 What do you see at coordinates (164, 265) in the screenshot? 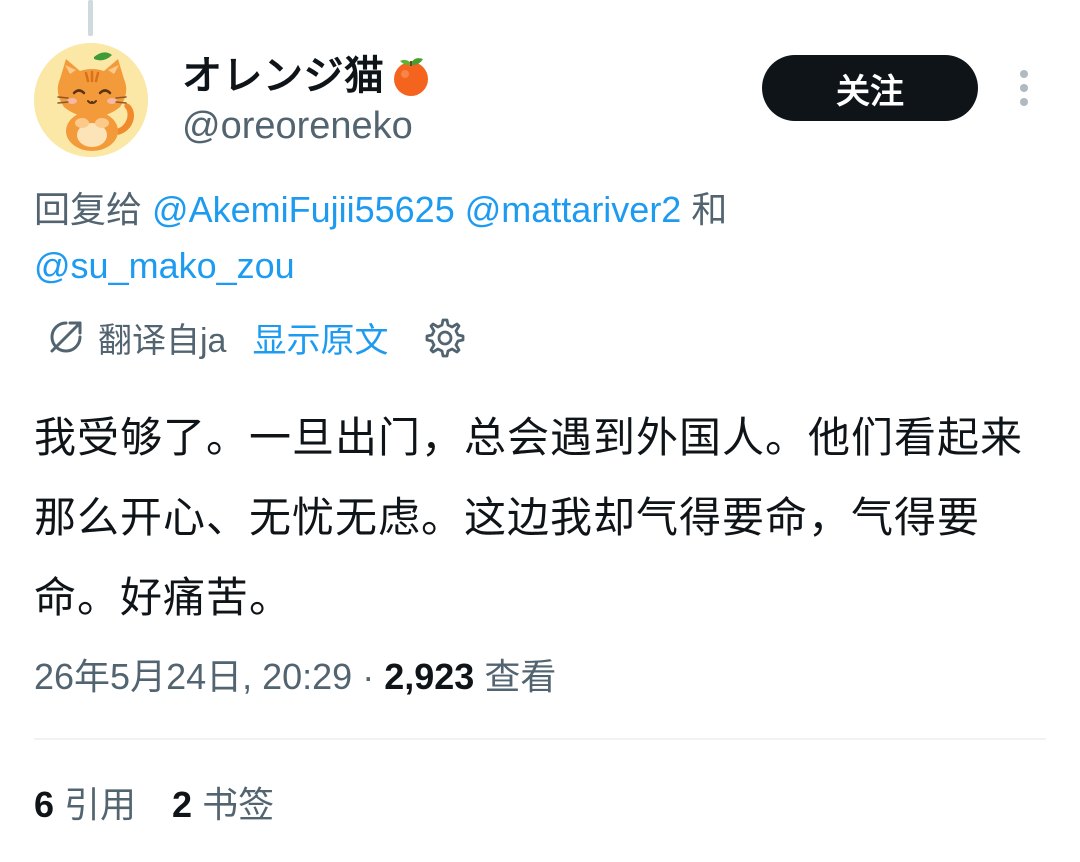
I see `mention-link: @su_mako_zou` at bounding box center [164, 265].